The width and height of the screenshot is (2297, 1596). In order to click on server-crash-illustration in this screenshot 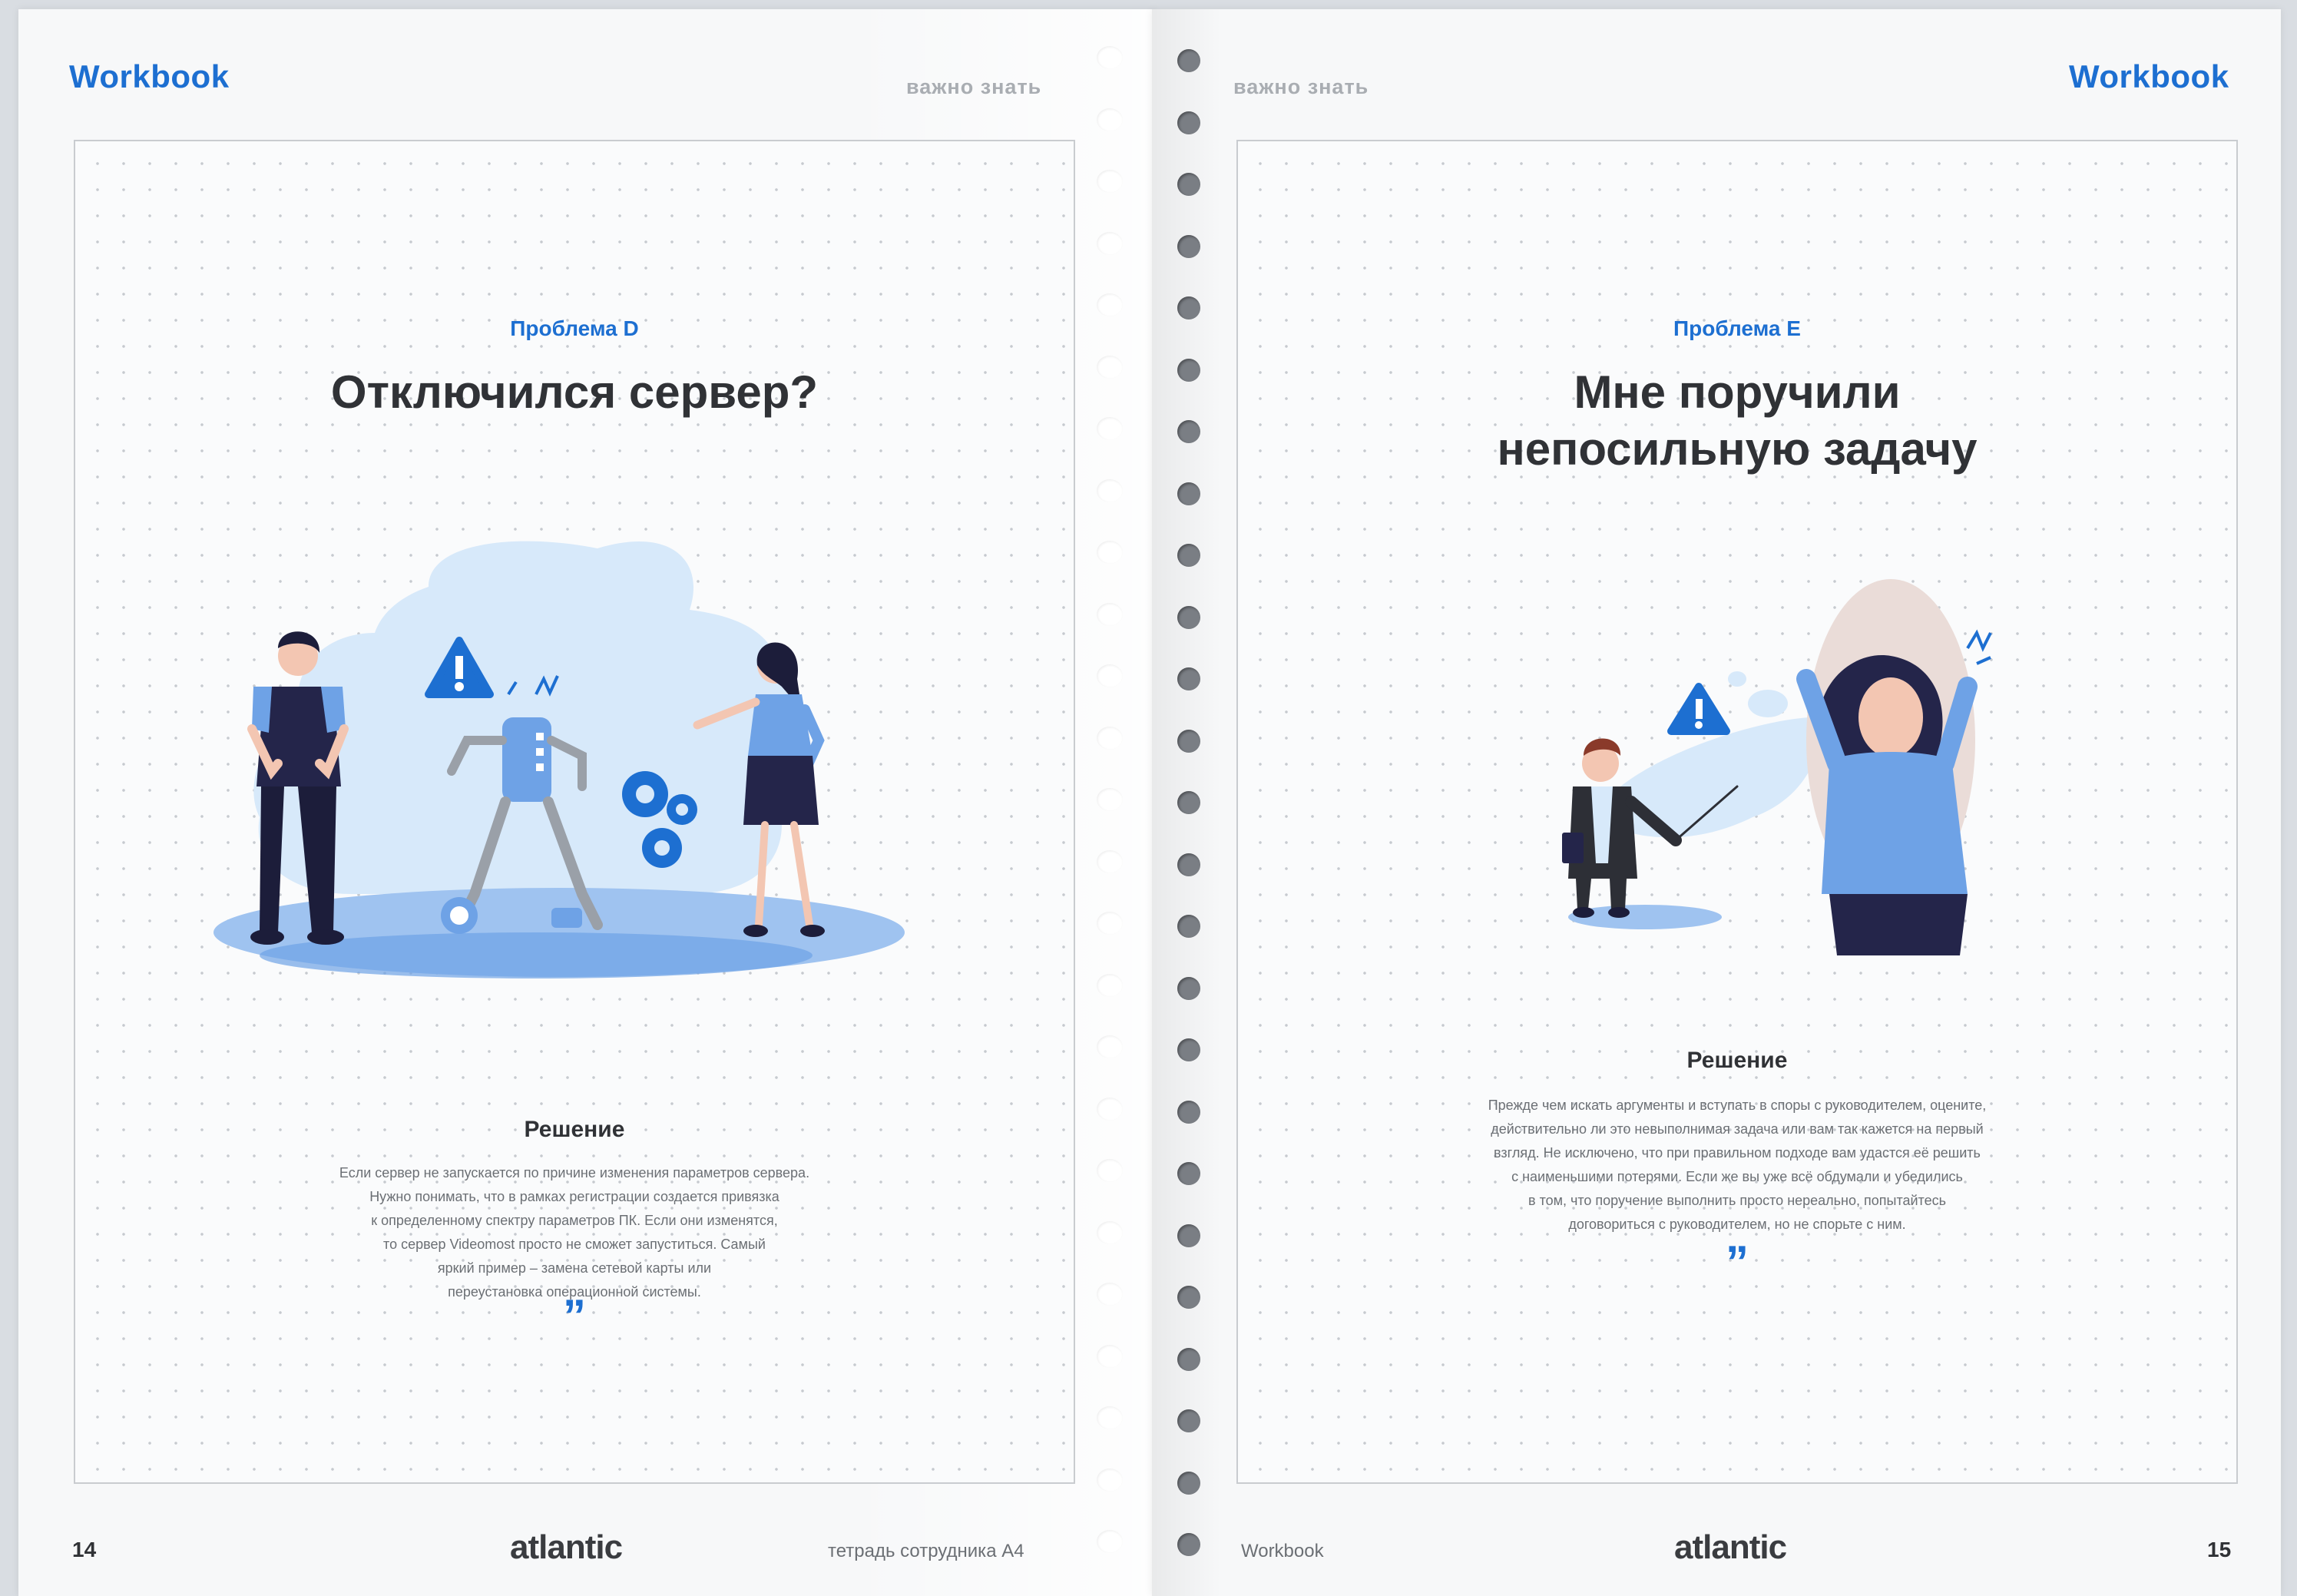, I will do `click(559, 759)`.